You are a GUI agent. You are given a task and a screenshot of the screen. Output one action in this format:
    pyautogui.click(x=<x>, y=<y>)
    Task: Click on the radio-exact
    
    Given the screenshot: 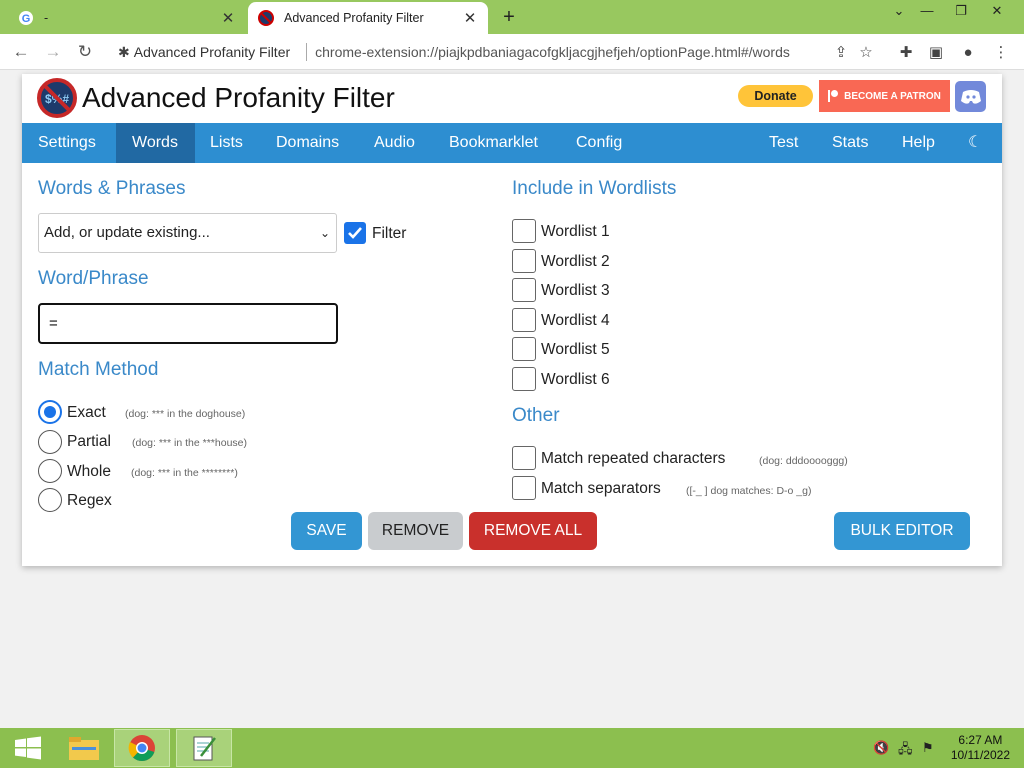 What is the action you would take?
    pyautogui.click(x=50, y=412)
    